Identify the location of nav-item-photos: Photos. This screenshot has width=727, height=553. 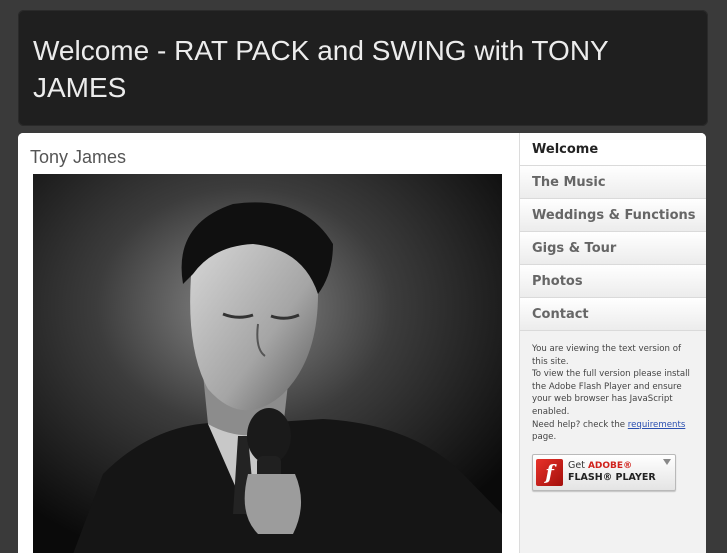
(613, 281).